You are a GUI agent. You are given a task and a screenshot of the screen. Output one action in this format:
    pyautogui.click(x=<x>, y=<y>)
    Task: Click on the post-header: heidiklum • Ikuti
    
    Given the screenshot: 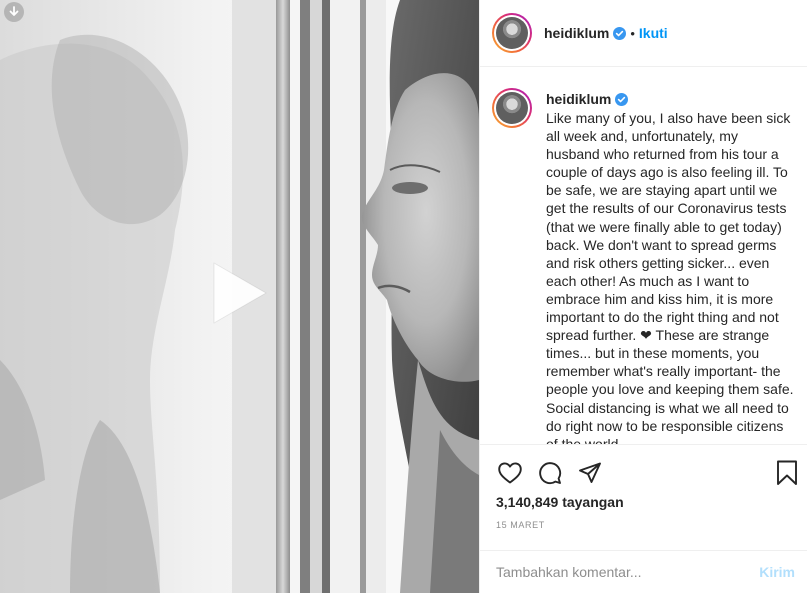 What is the action you would take?
    pyautogui.click(x=643, y=33)
    